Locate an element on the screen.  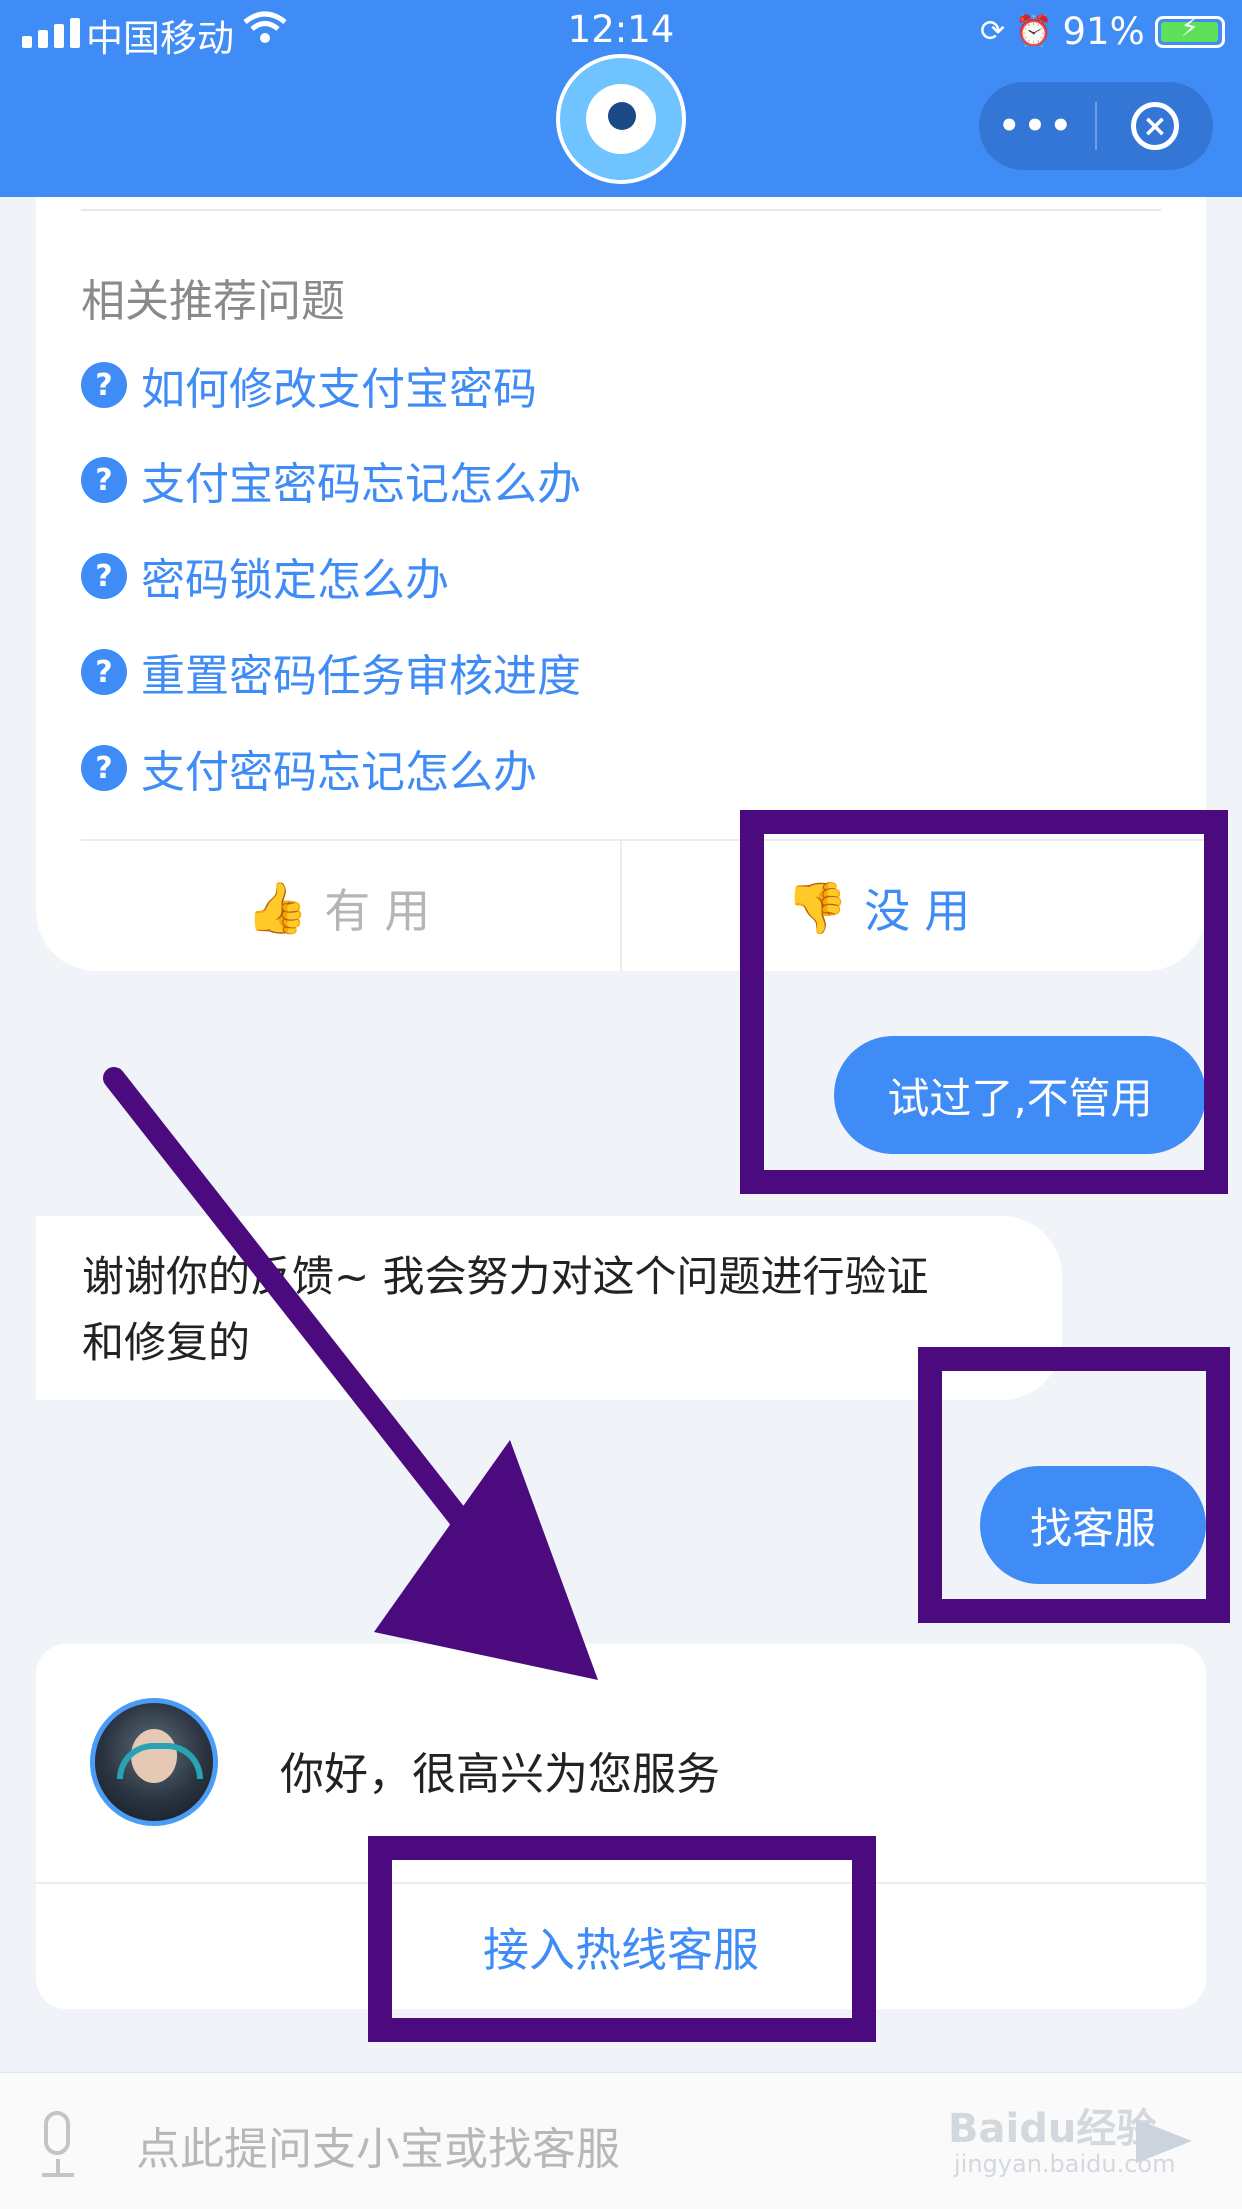
baidu-watermark-url: jingyan.baidu.com is located at coordinates (1065, 2164).